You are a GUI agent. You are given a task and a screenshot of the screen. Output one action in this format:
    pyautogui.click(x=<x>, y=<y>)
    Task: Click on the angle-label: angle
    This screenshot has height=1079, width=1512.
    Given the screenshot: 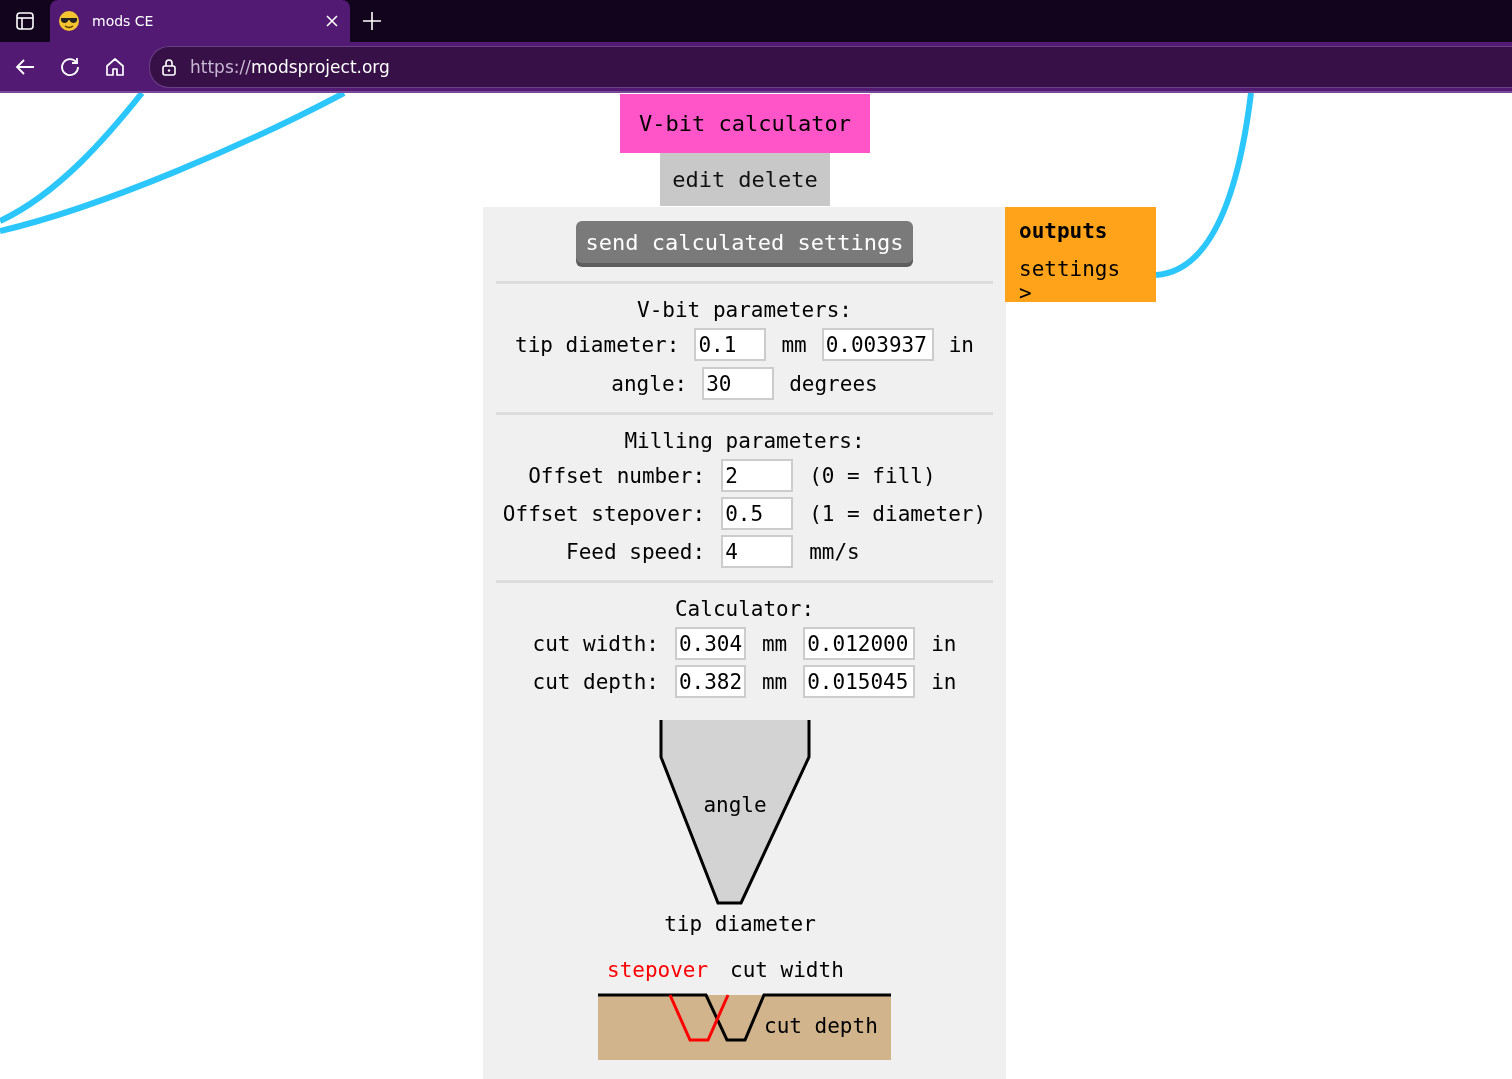 What is the action you would take?
    pyautogui.click(x=735, y=805)
    